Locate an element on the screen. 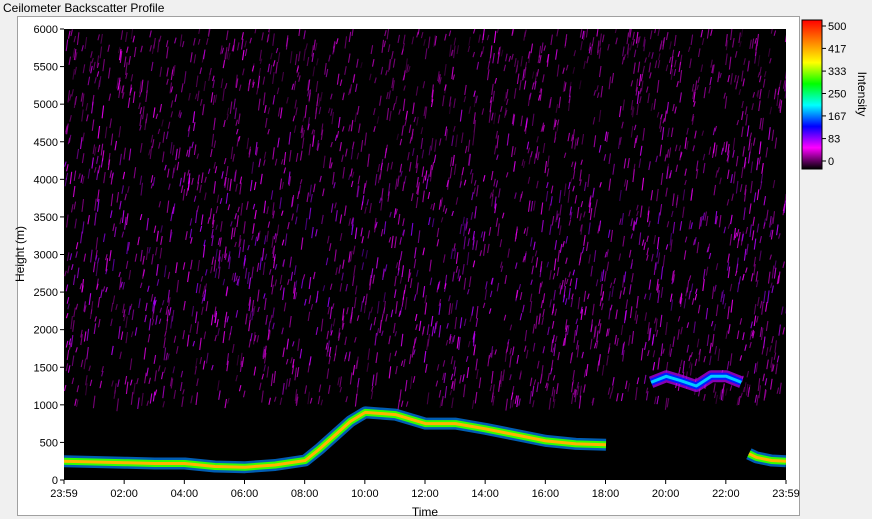  x-tick-label: 22:00 is located at coordinates (726, 494).